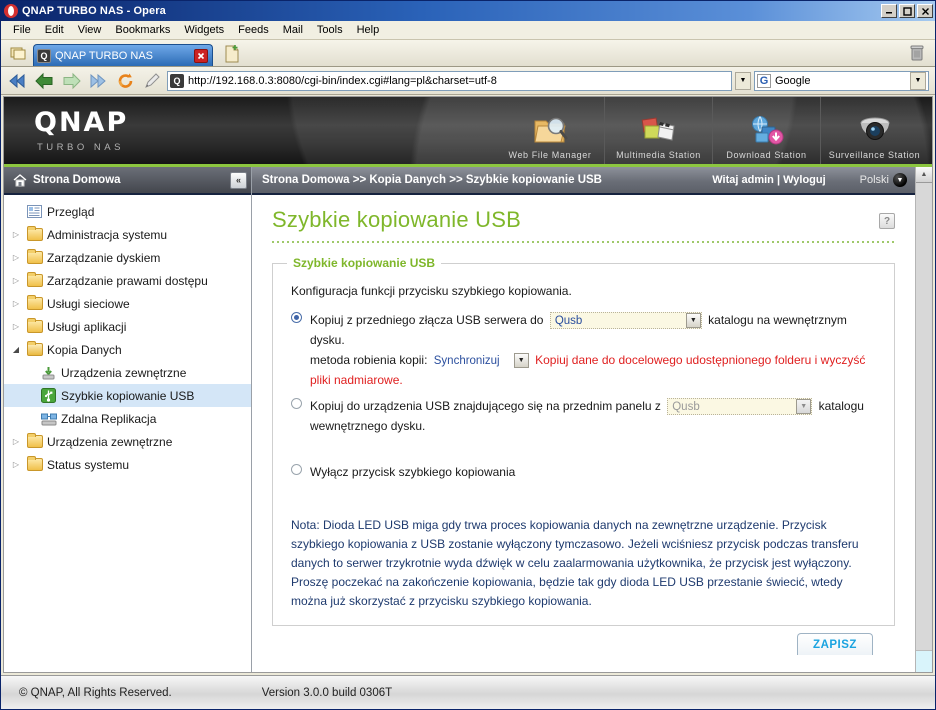 The image size is (936, 710). What do you see at coordinates (127, 234) in the screenshot?
I see `sidebar-item-administracja-systemu: ▷ Administracja systemu` at bounding box center [127, 234].